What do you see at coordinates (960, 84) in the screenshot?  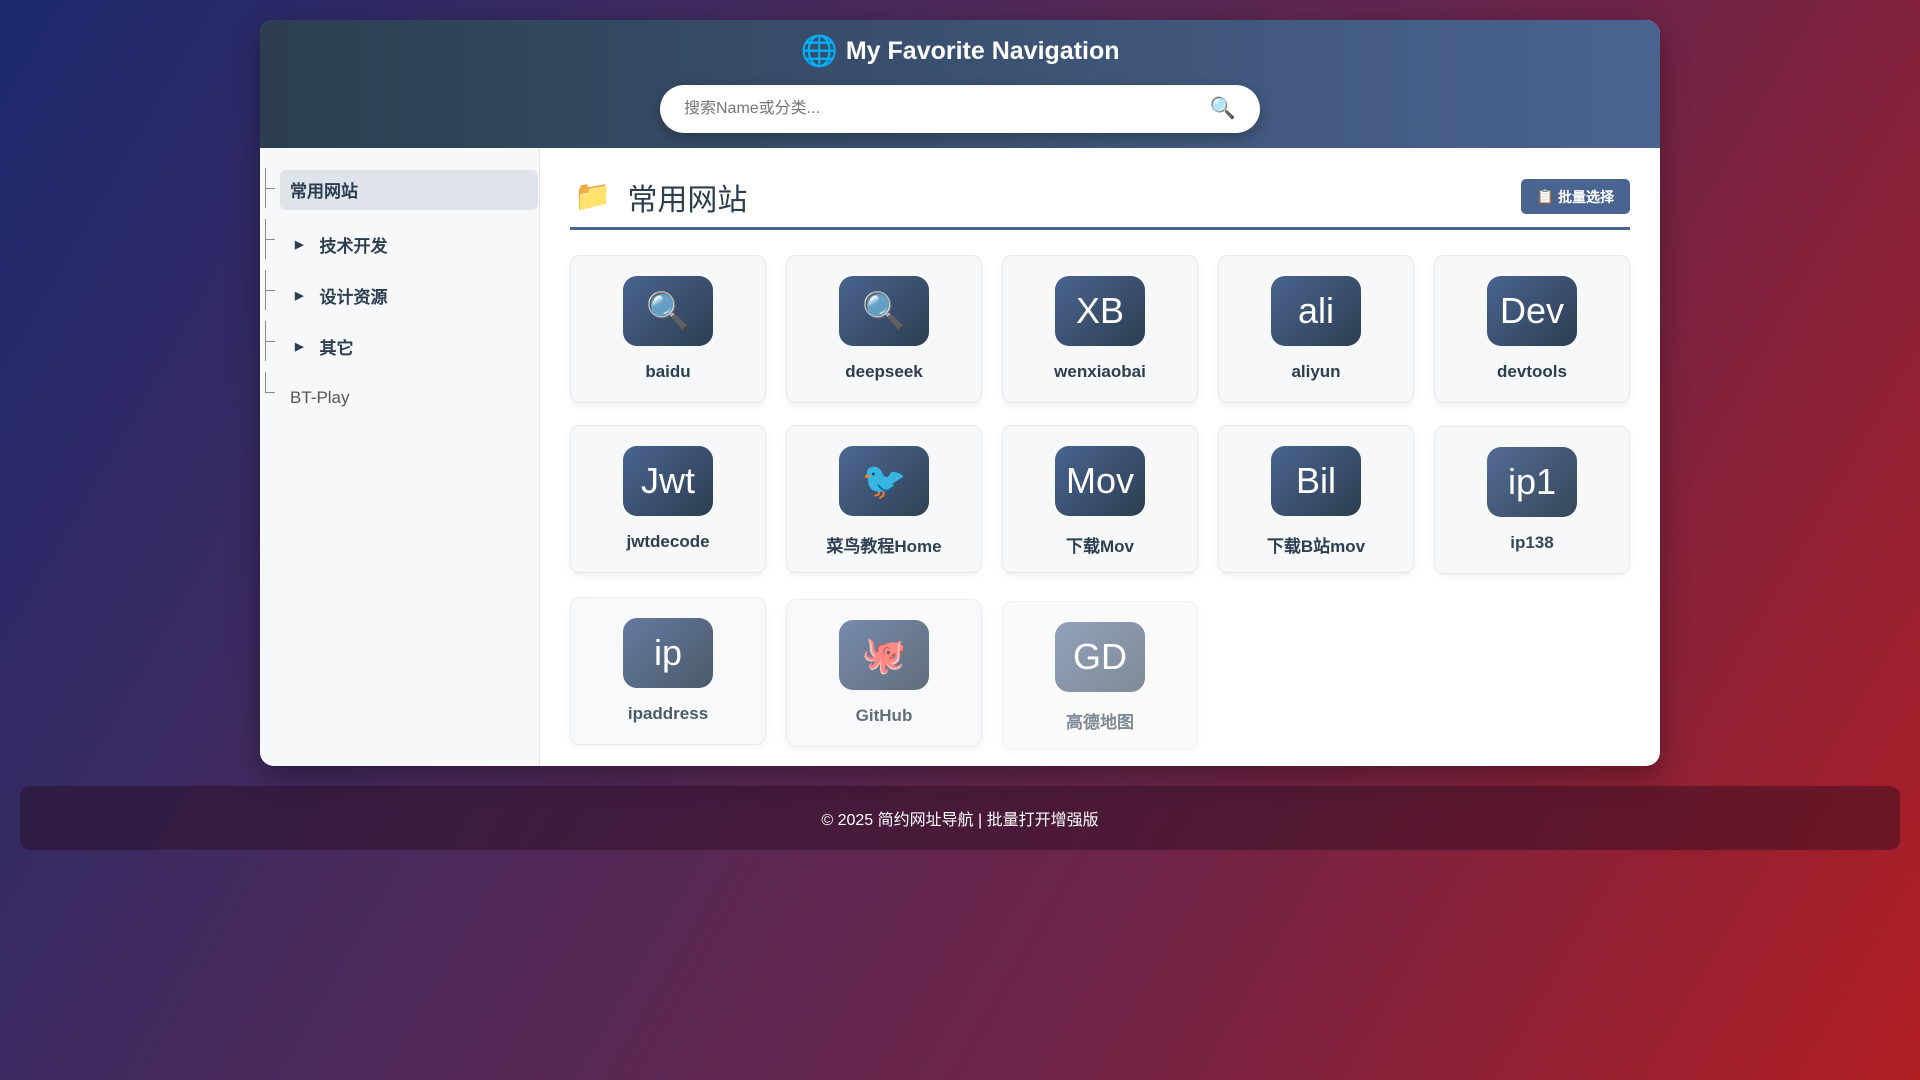 I see `header: 🌐 My Favorite Navigation 🔍` at bounding box center [960, 84].